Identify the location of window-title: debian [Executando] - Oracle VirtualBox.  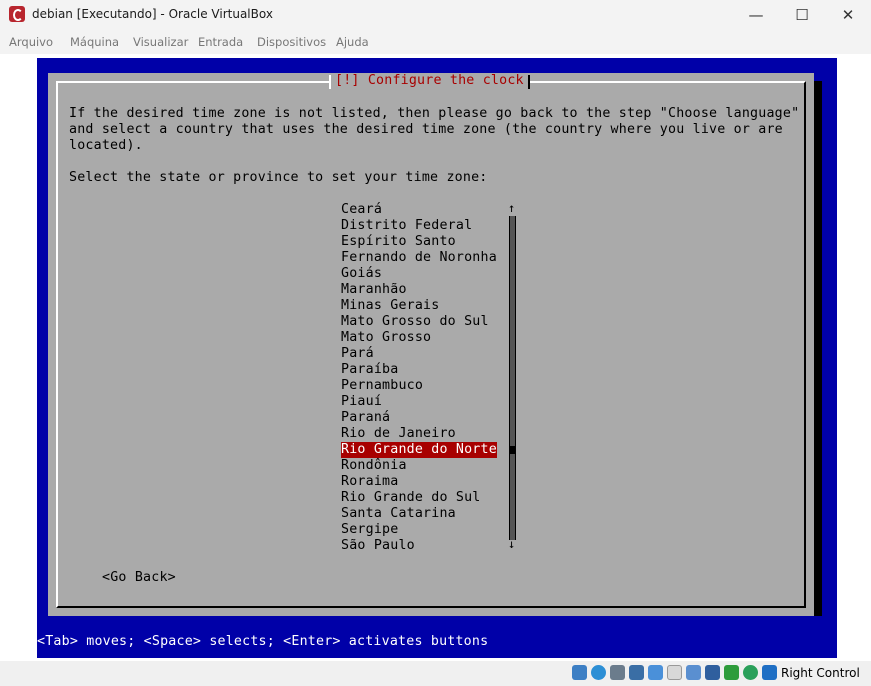
(152, 14).